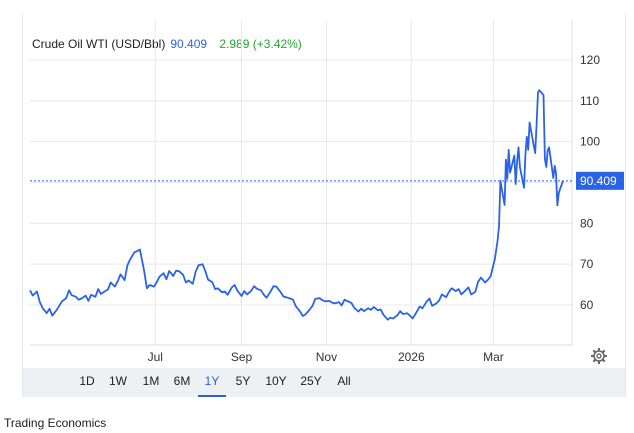  Describe the element at coordinates (344, 381) in the screenshot. I see `range-all: All` at that location.